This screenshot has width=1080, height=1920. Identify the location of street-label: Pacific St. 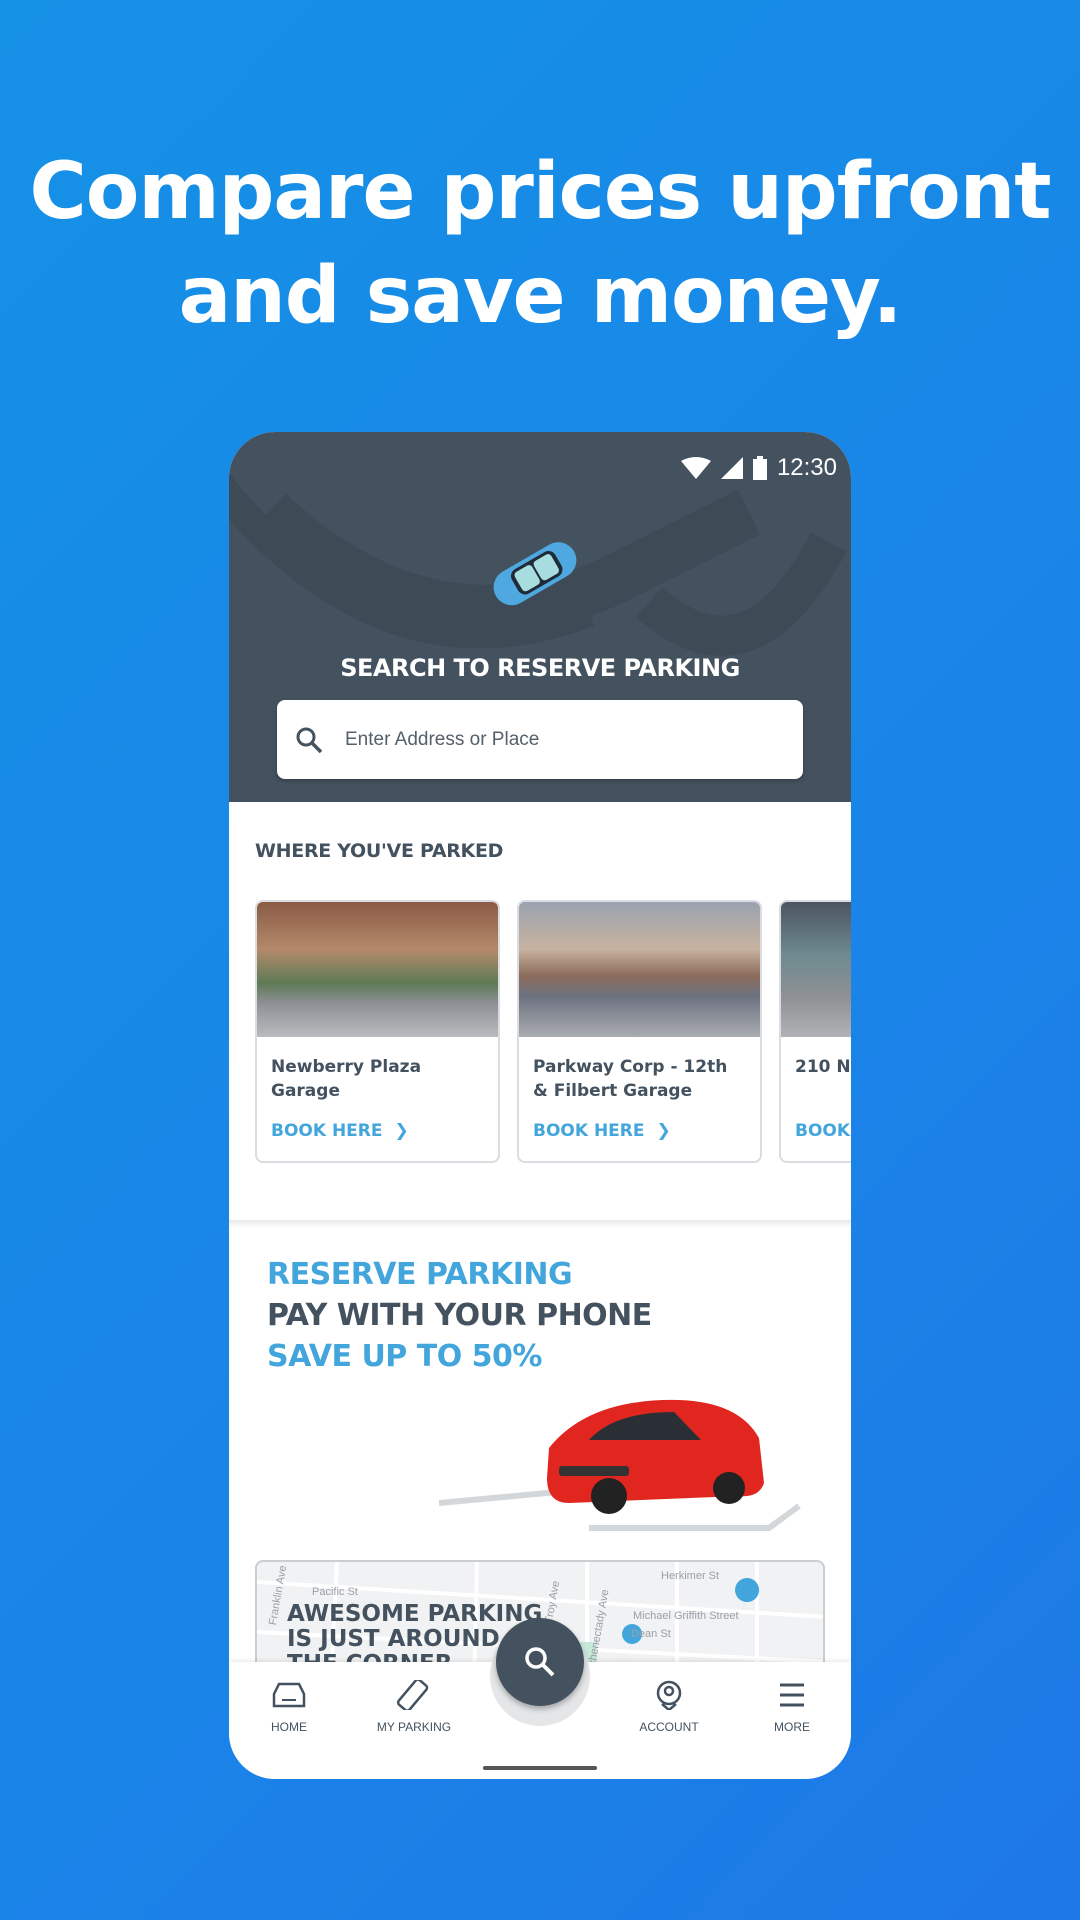
(335, 1592).